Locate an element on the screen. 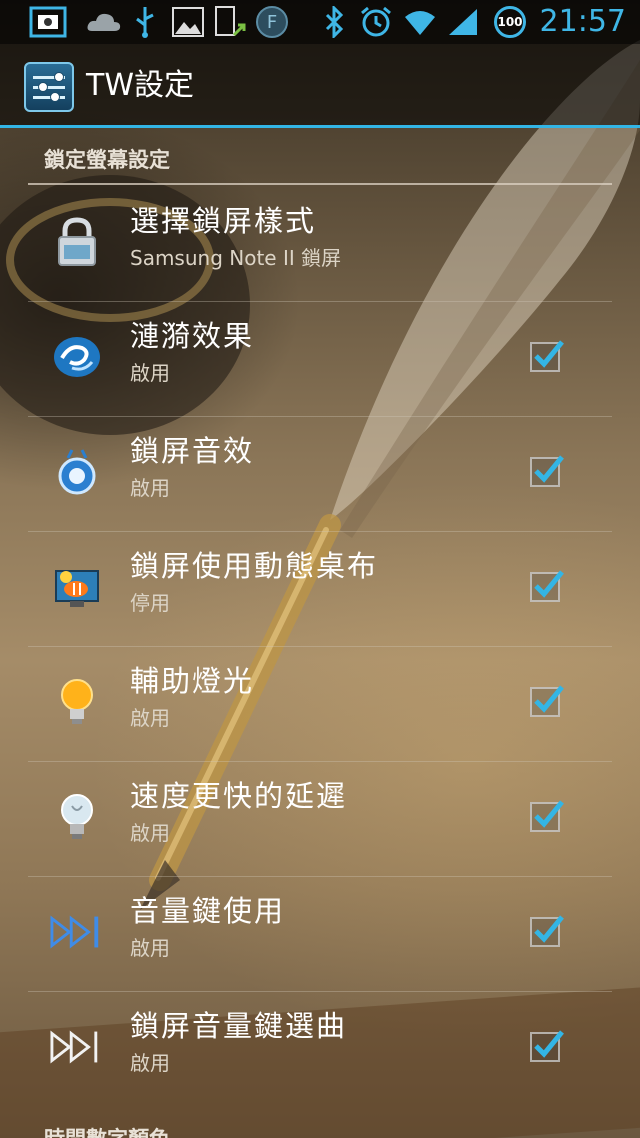  setting-title: 輔助燈光 is located at coordinates (192, 681).